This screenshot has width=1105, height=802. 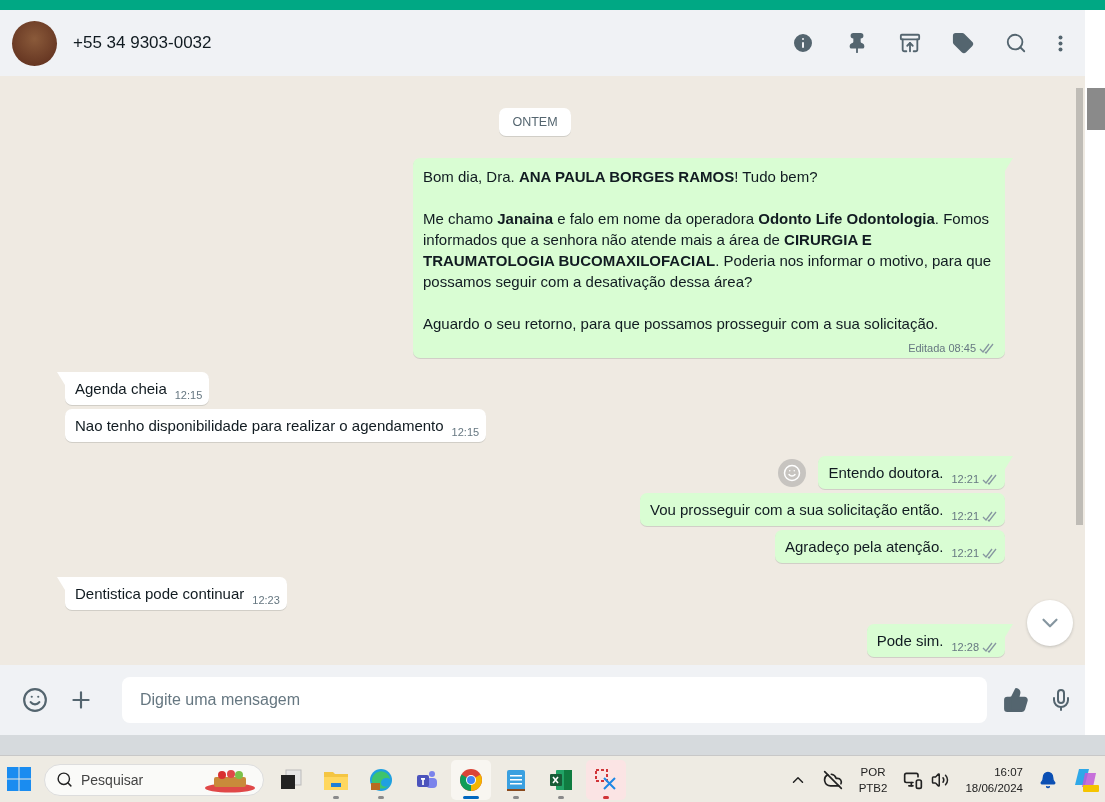 I want to click on spreadsheet-icon, so click(x=560, y=779).